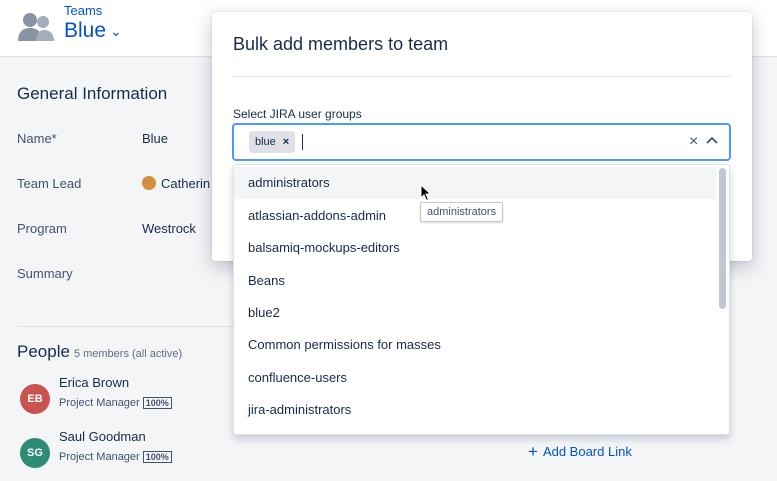  What do you see at coordinates (37, 138) in the screenshot?
I see `field-label-name: Name*` at bounding box center [37, 138].